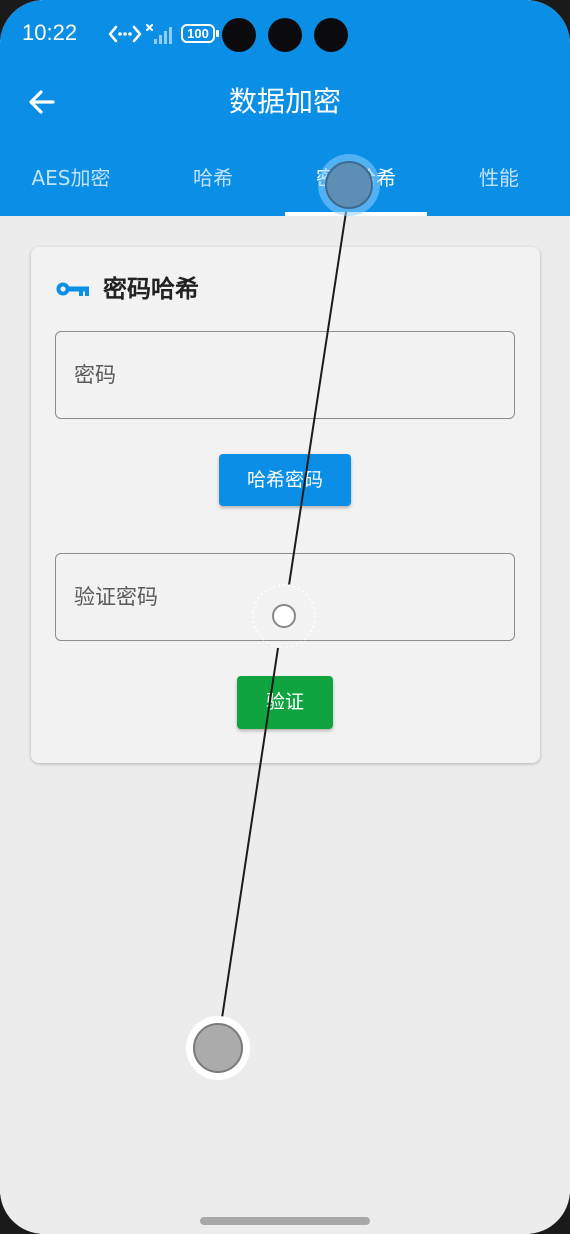 This screenshot has width=570, height=1234. Describe the element at coordinates (151, 289) in the screenshot. I see `card-title: 密码哈希` at that location.